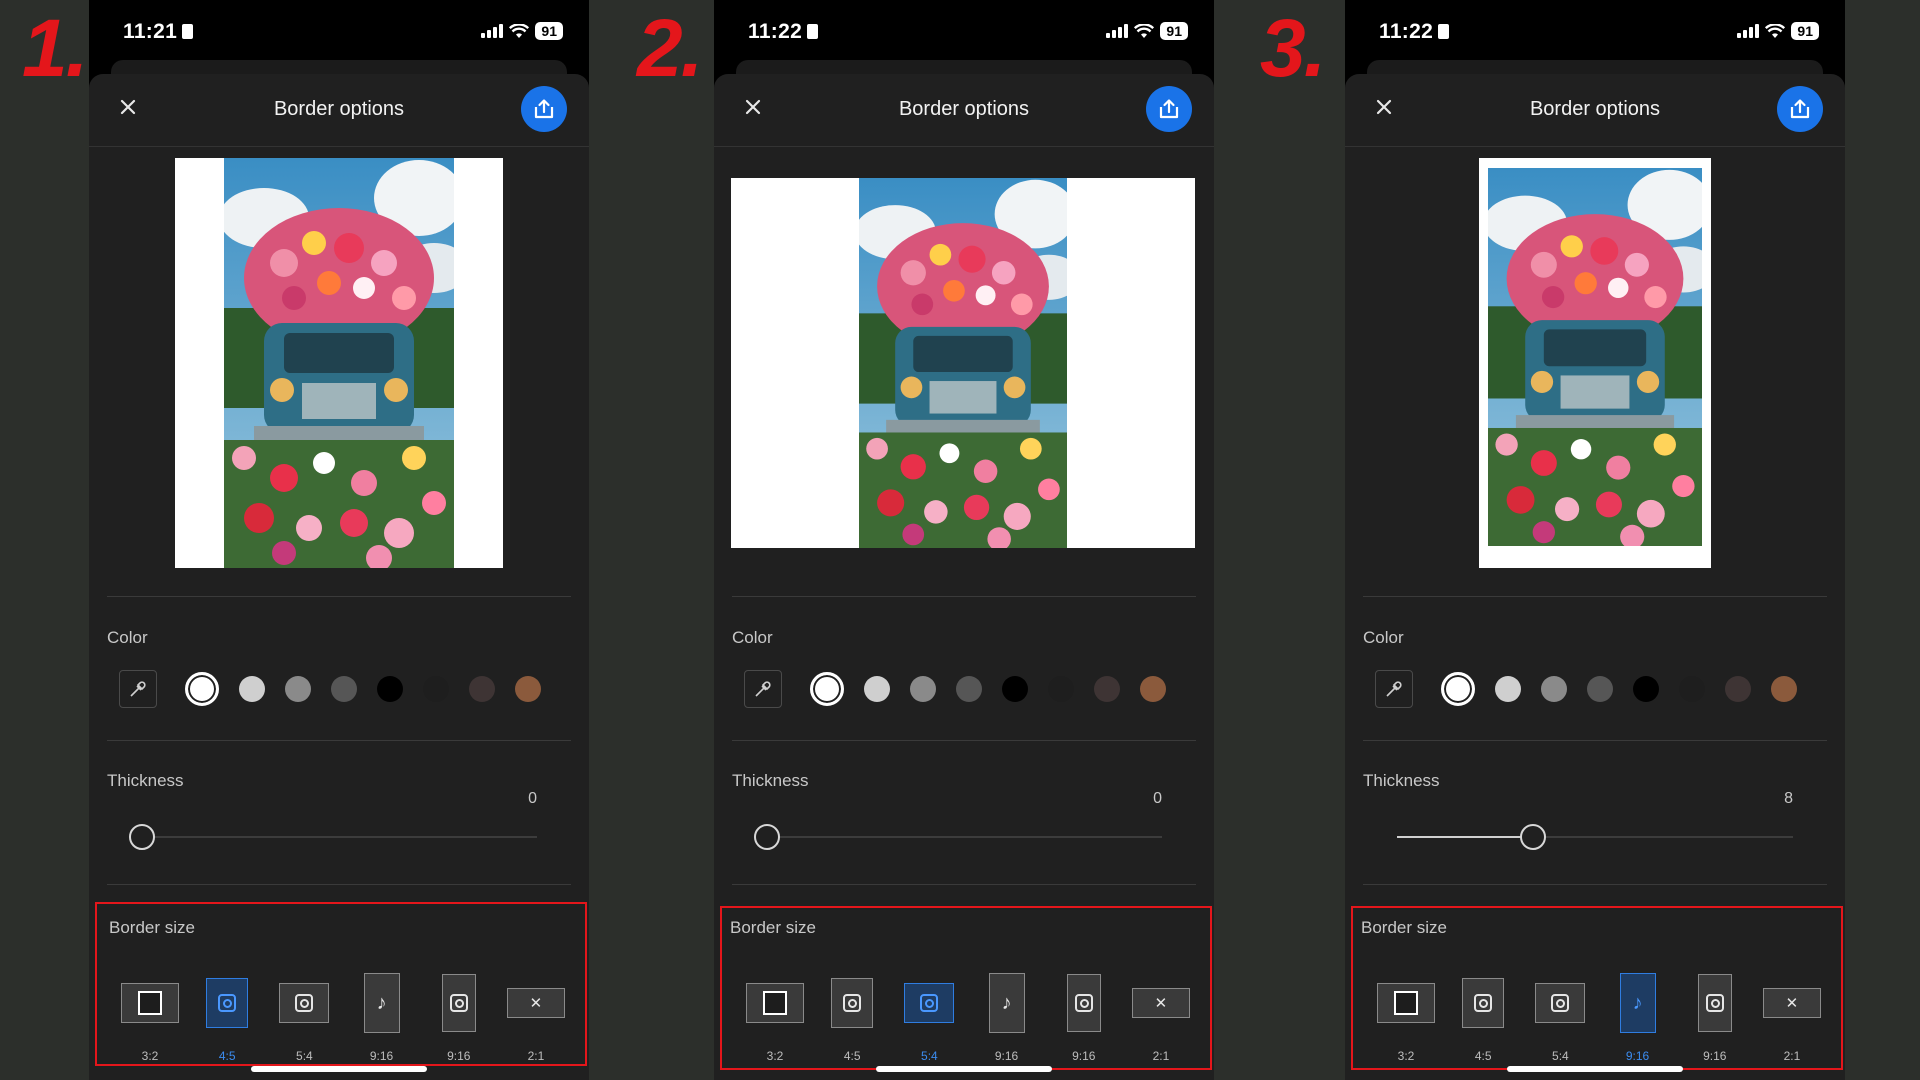 The height and width of the screenshot is (1080, 1920). I want to click on home-indicator, so click(339, 1069).